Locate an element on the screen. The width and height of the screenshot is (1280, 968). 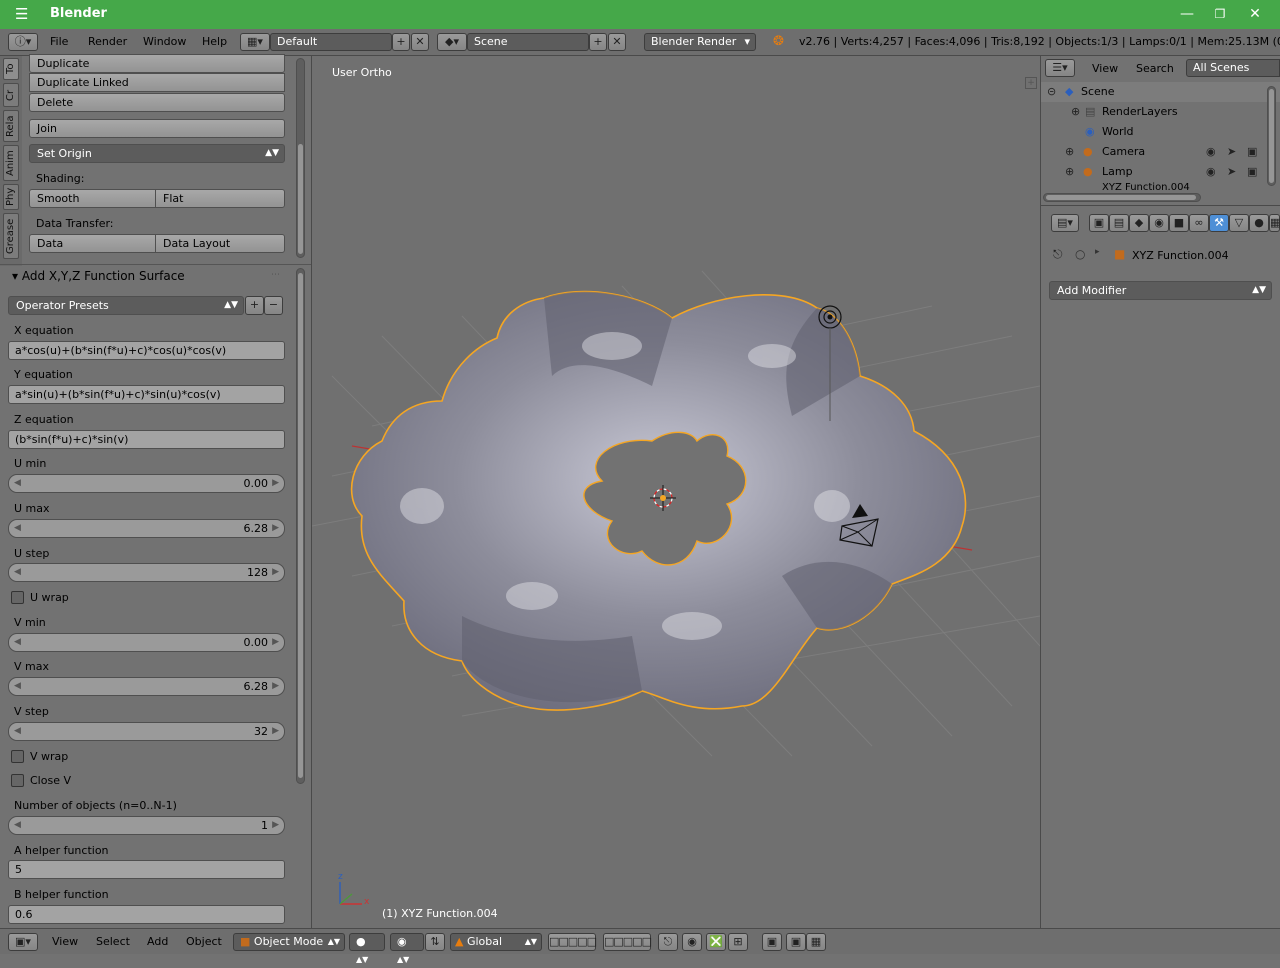
snap-toggle-icon: ❎ is located at coordinates (716, 942).